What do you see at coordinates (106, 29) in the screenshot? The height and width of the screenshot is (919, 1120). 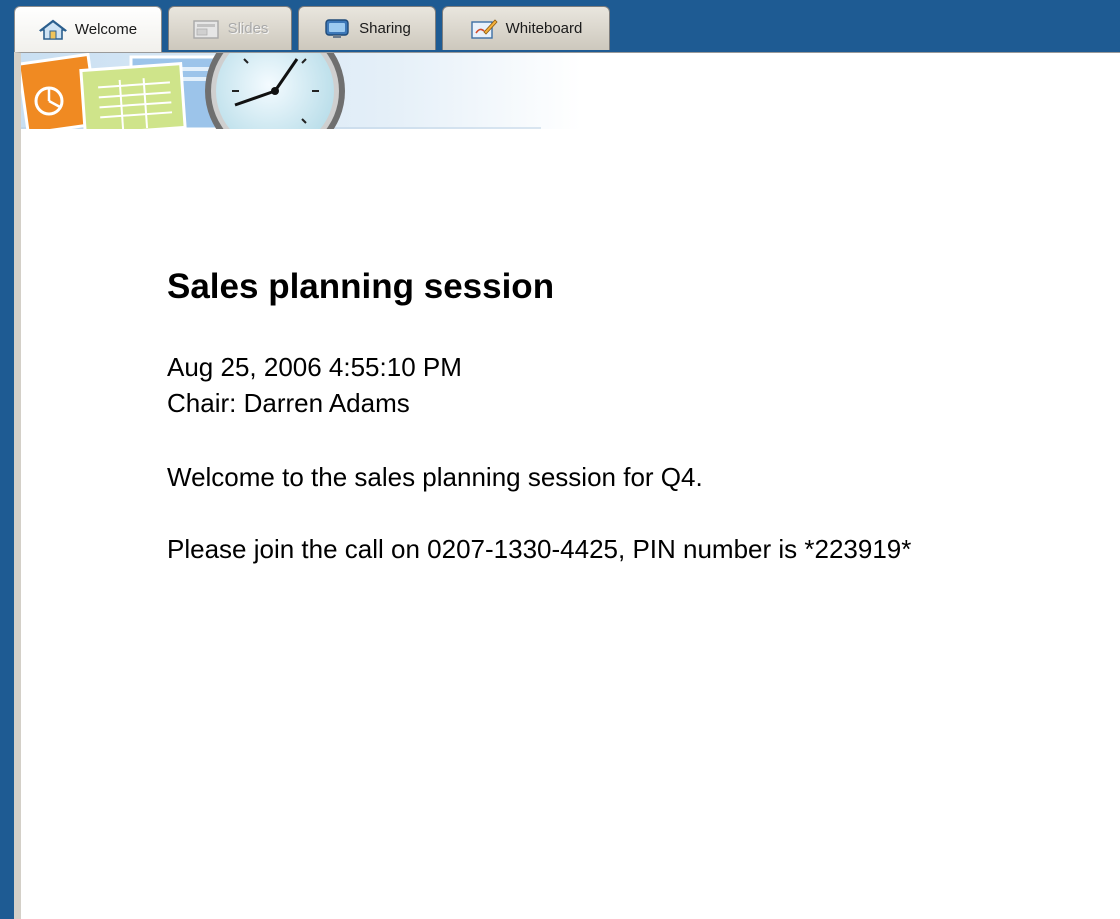 I see `tab-welcome-label: Welcome` at bounding box center [106, 29].